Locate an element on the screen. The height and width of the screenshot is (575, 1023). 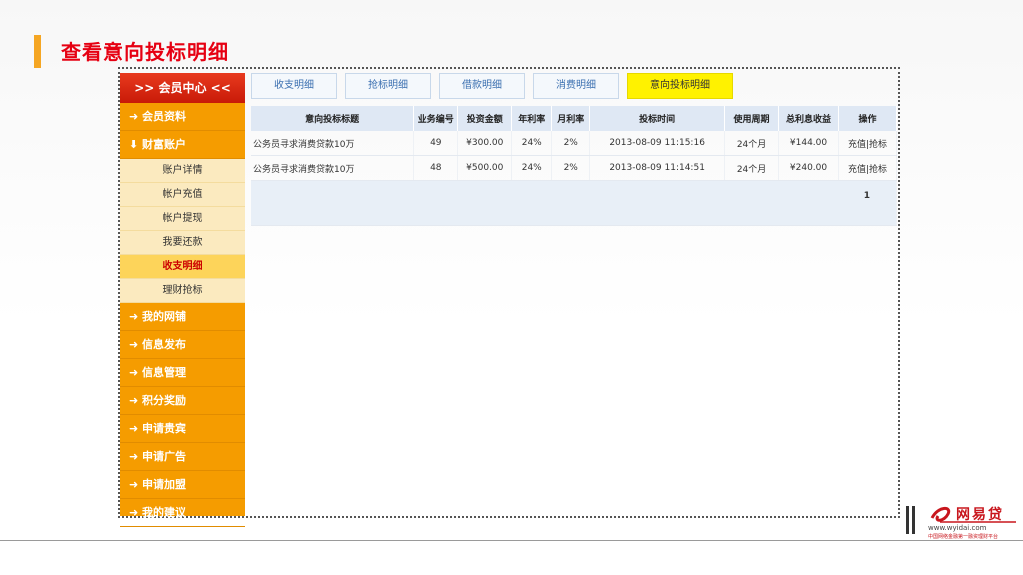
column-header: 投标时间 is located at coordinates (657, 118).